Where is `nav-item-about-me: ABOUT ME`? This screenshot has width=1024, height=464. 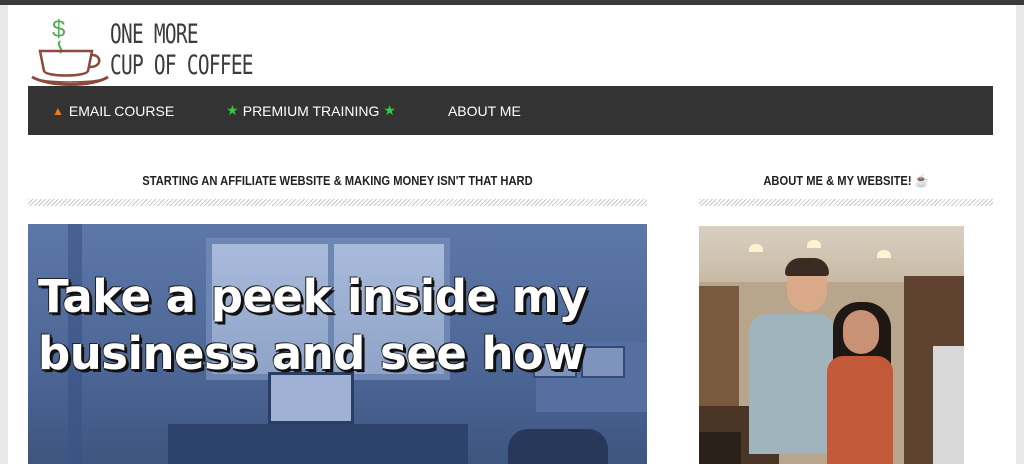 nav-item-about-me: ABOUT ME is located at coordinates (484, 110).